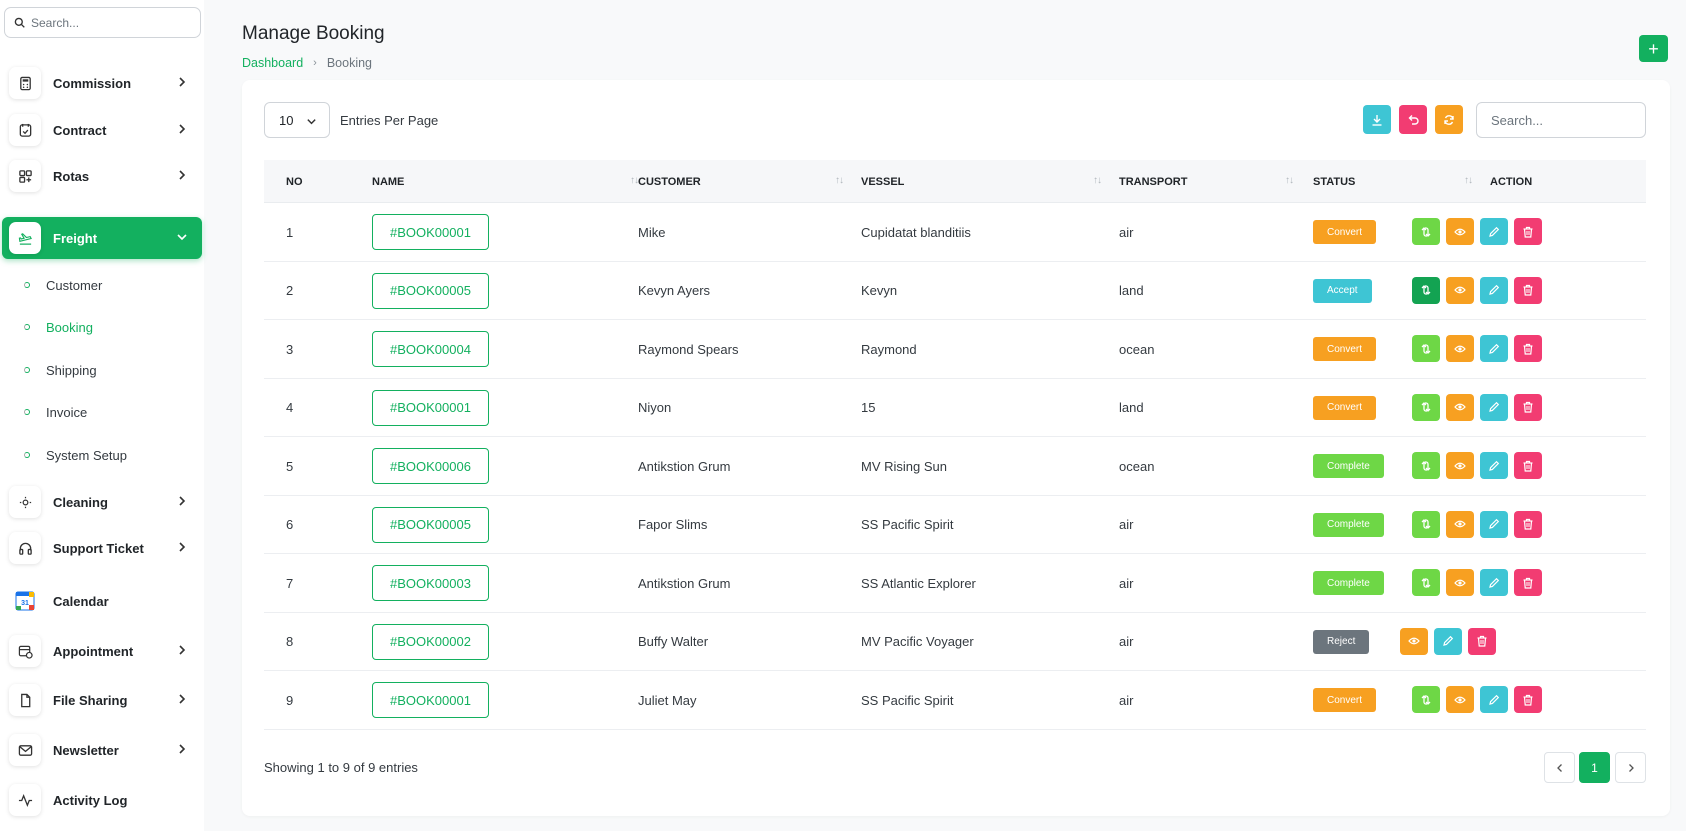 This screenshot has width=1686, height=831. I want to click on headphones-icon, so click(25, 548).